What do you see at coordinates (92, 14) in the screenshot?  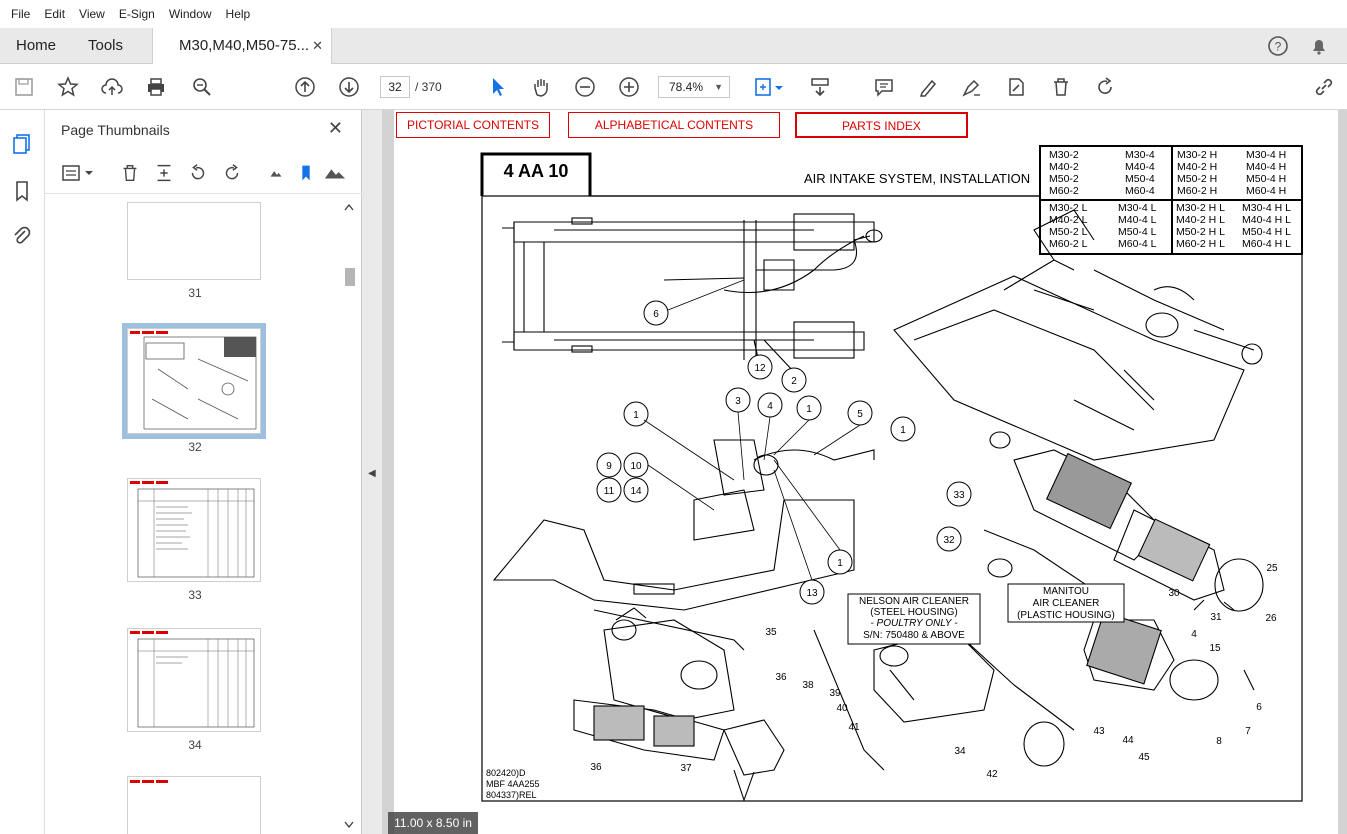 I see `menu-view: View` at bounding box center [92, 14].